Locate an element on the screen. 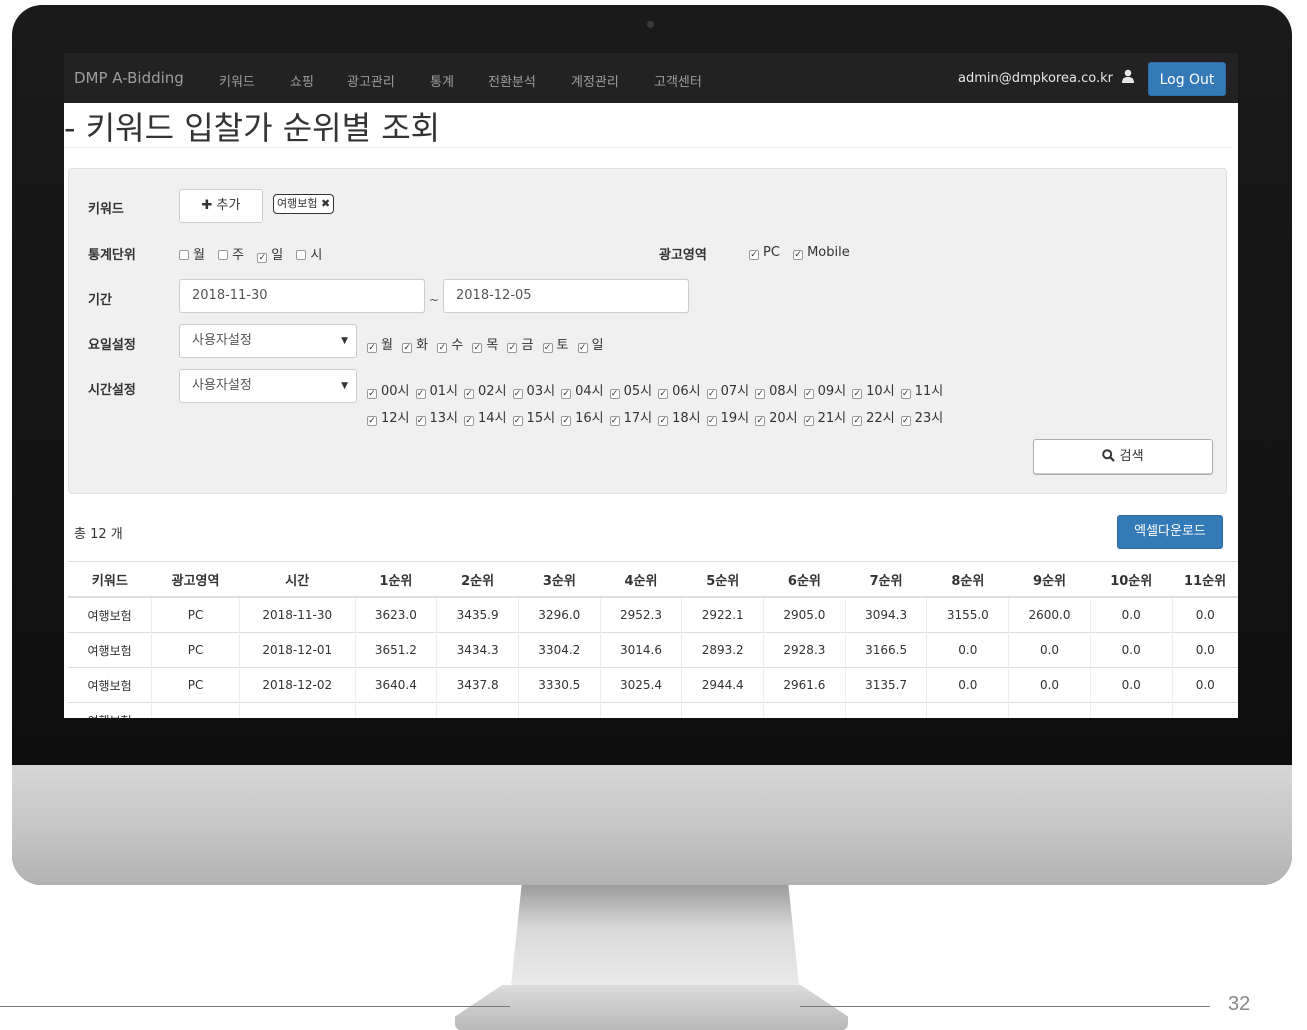 The height and width of the screenshot is (1030, 1307). hour-checkbox: ✓ 03시 is located at coordinates (533, 391).